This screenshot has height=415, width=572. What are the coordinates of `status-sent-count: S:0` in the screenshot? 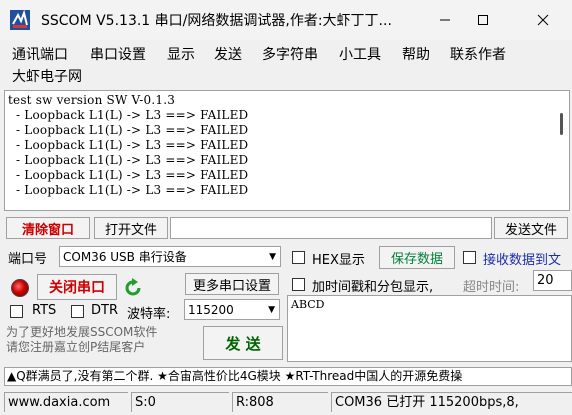 It's located at (180, 402).